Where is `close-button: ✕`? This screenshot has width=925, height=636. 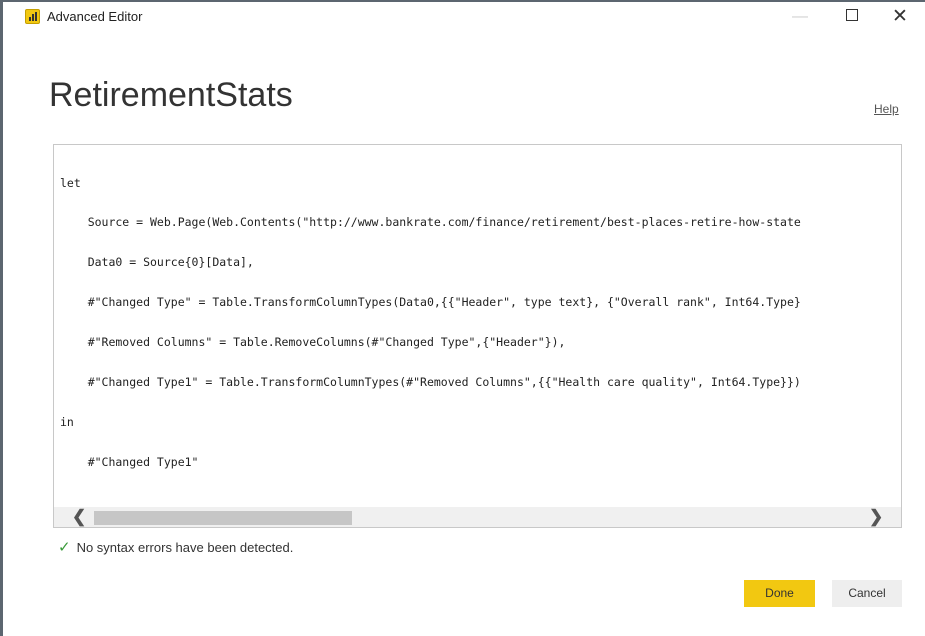 close-button: ✕ is located at coordinates (900, 17).